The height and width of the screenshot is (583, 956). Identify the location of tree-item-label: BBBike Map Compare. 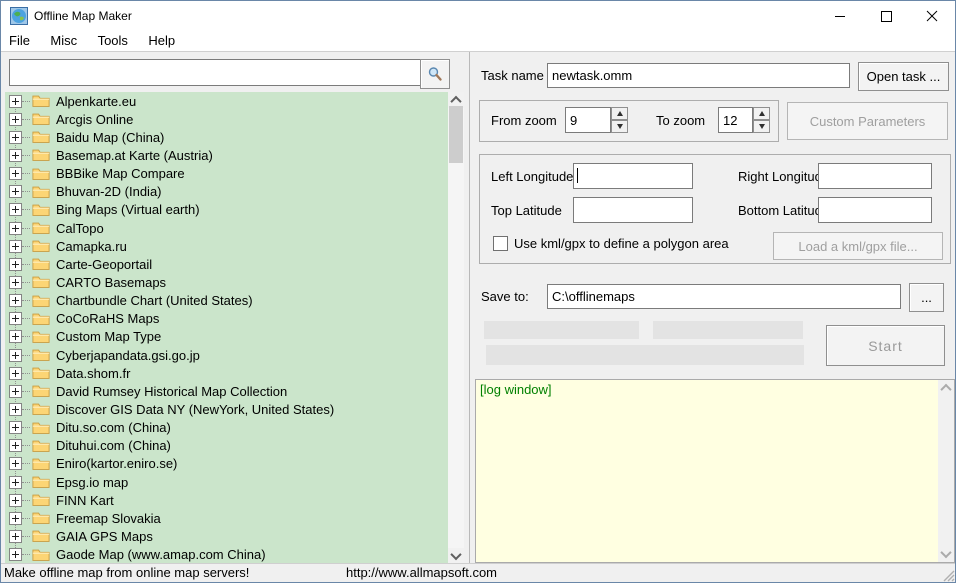
(120, 174).